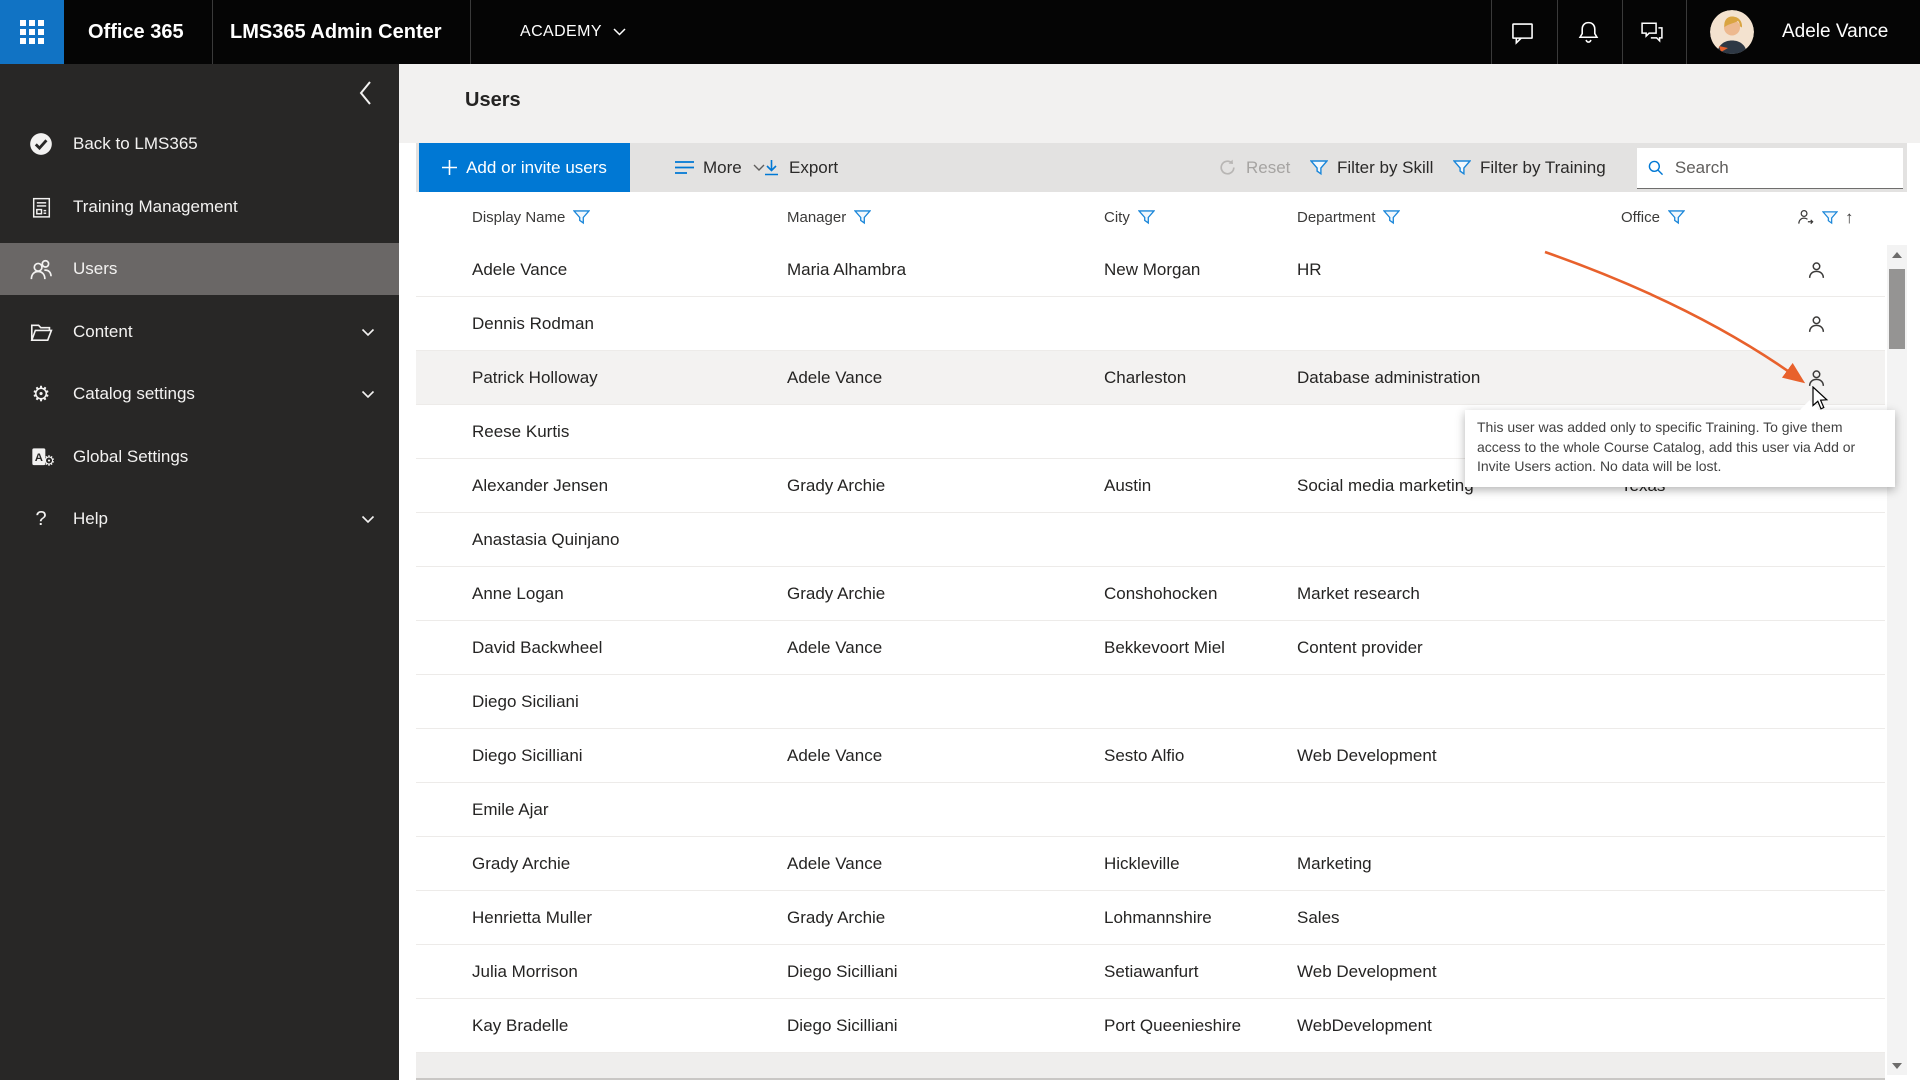 The width and height of the screenshot is (1920, 1080). I want to click on sidebar-item-label: Global Settings, so click(131, 456).